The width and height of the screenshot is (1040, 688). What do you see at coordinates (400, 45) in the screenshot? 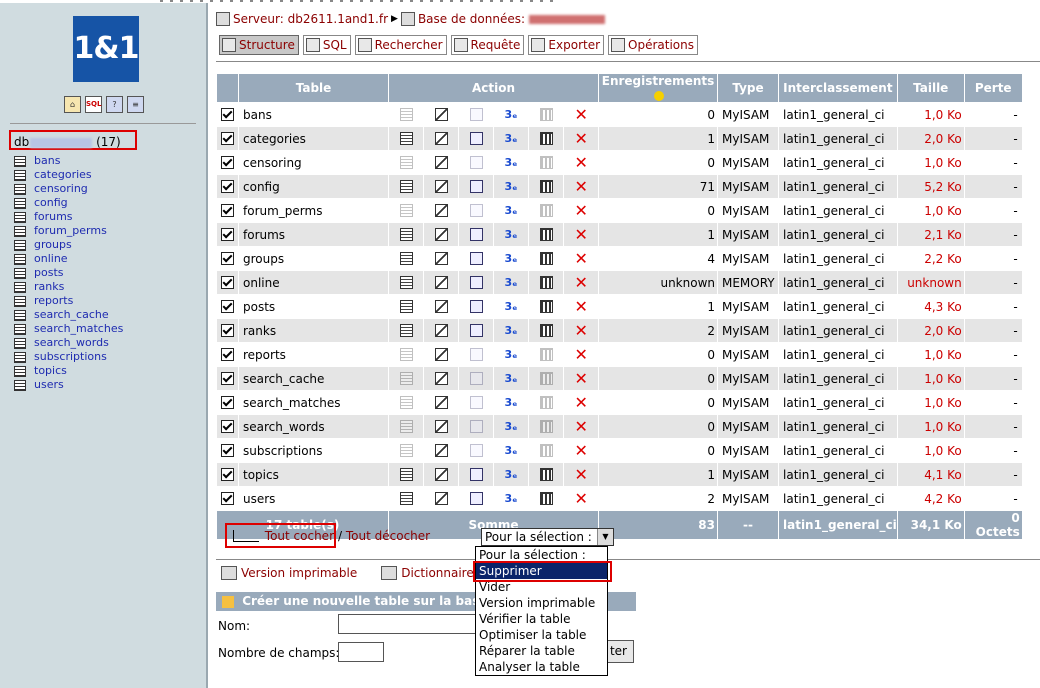
I see `tab-search: Rechercher` at bounding box center [400, 45].